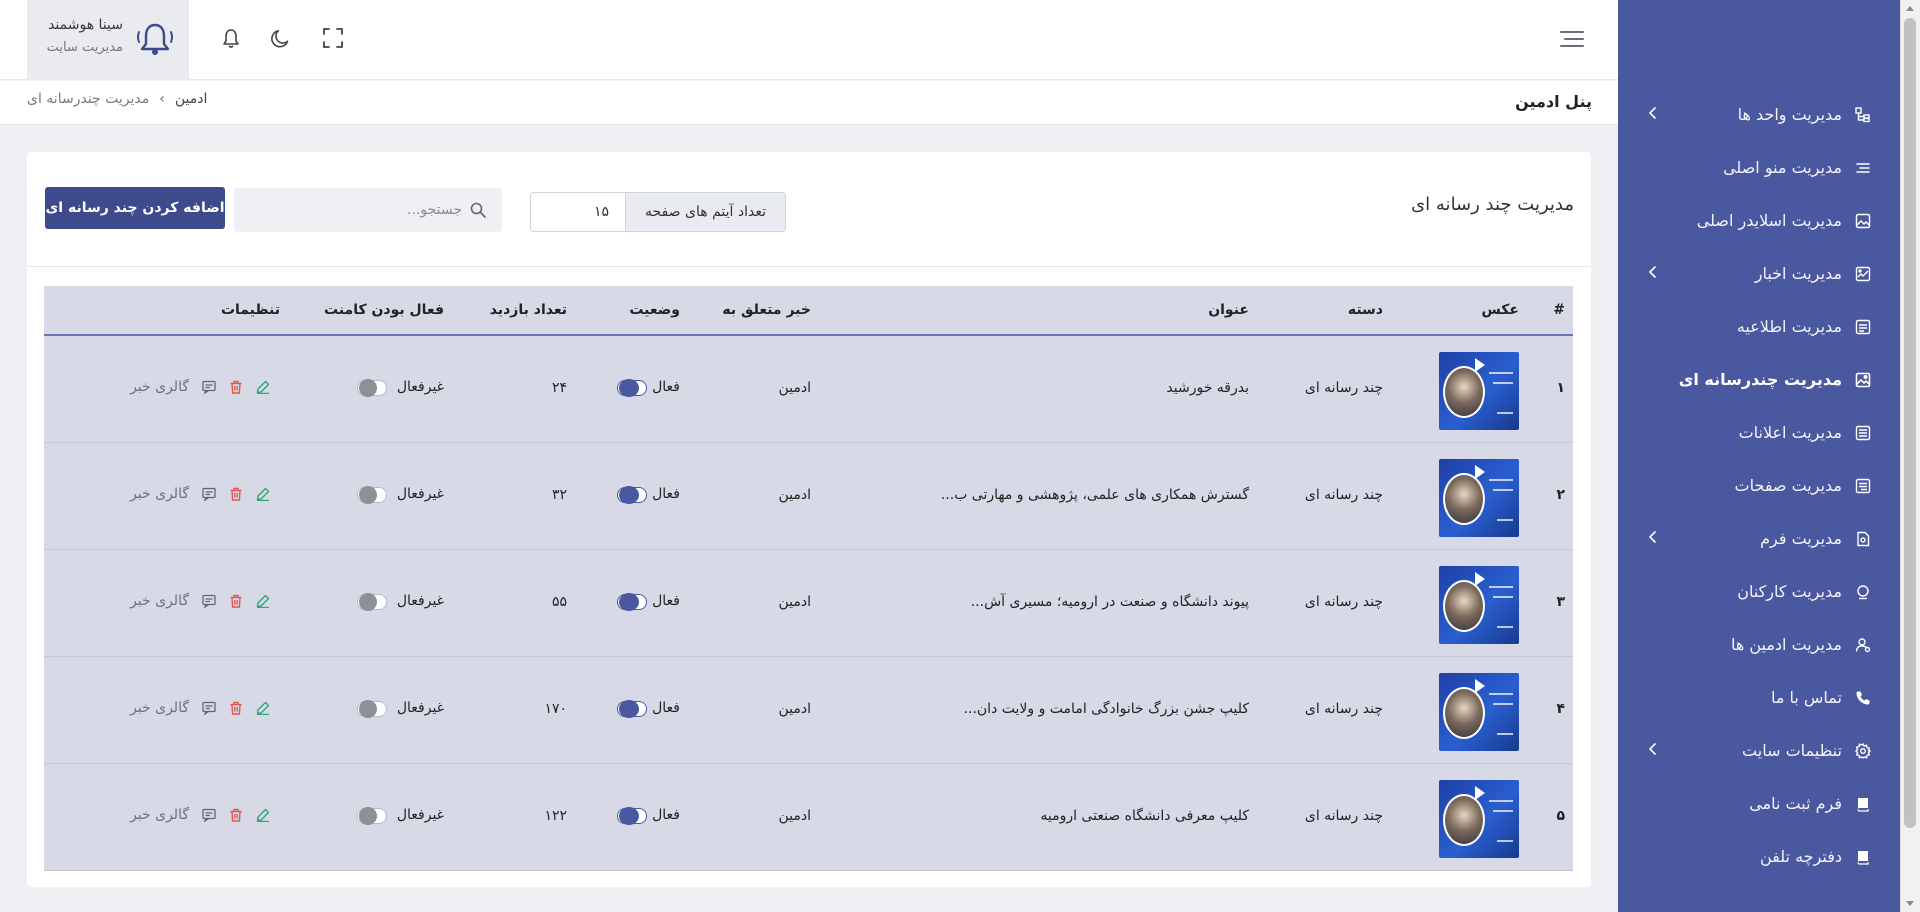 The width and height of the screenshot is (1920, 912). What do you see at coordinates (1798, 273) in the screenshot?
I see `sidebar-item-label: مدیریت اخبار` at bounding box center [1798, 273].